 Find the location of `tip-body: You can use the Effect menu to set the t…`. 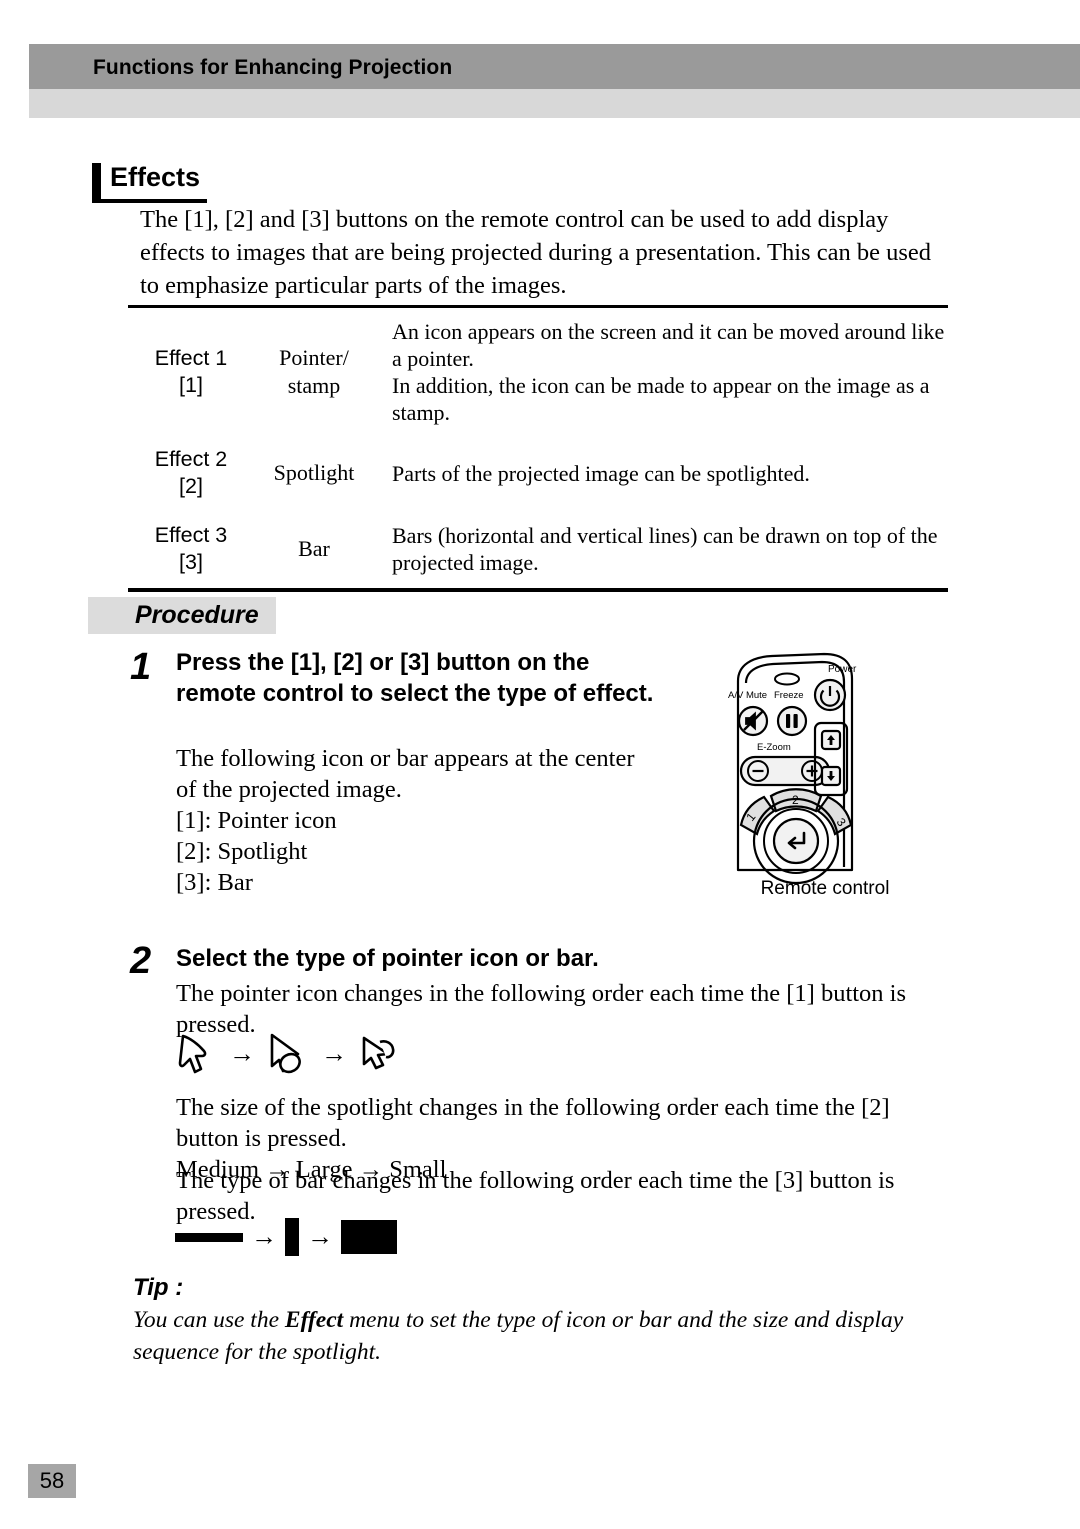

tip-body: You can use the Effect menu to set the t… is located at coordinates (533, 1336).